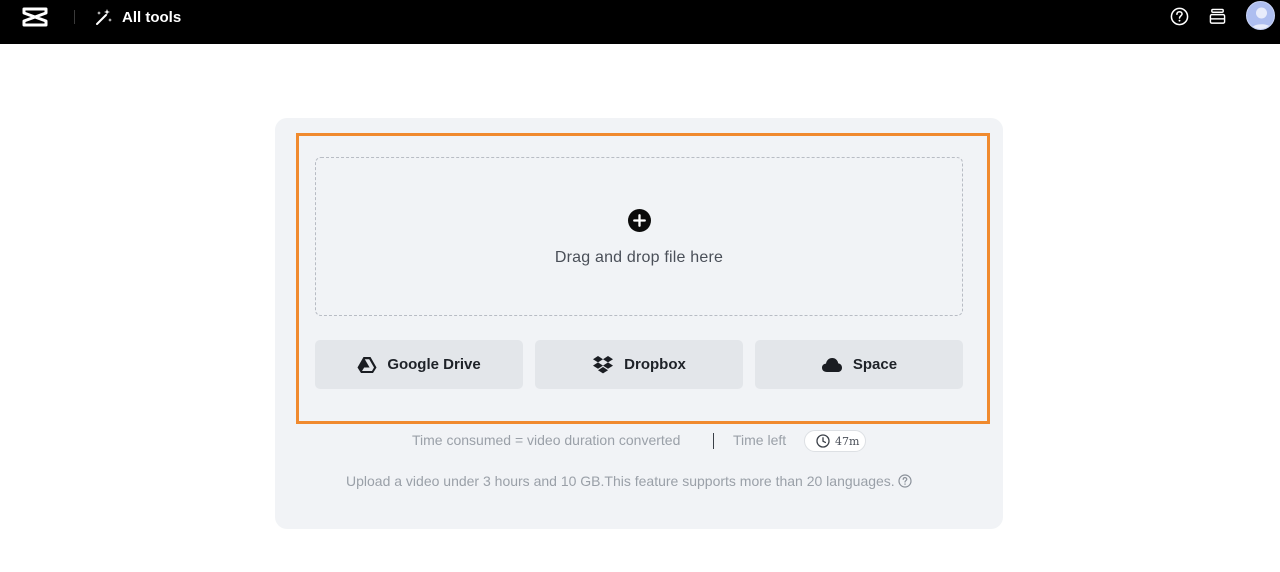 This screenshot has width=1280, height=572. I want to click on avatar, so click(1260, 15).